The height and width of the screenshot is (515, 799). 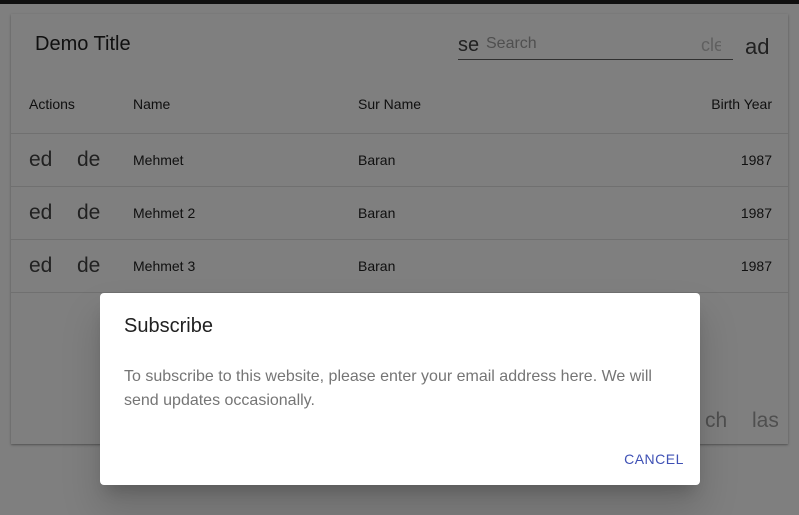 I want to click on cancel-button: Cancel, so click(x=654, y=459).